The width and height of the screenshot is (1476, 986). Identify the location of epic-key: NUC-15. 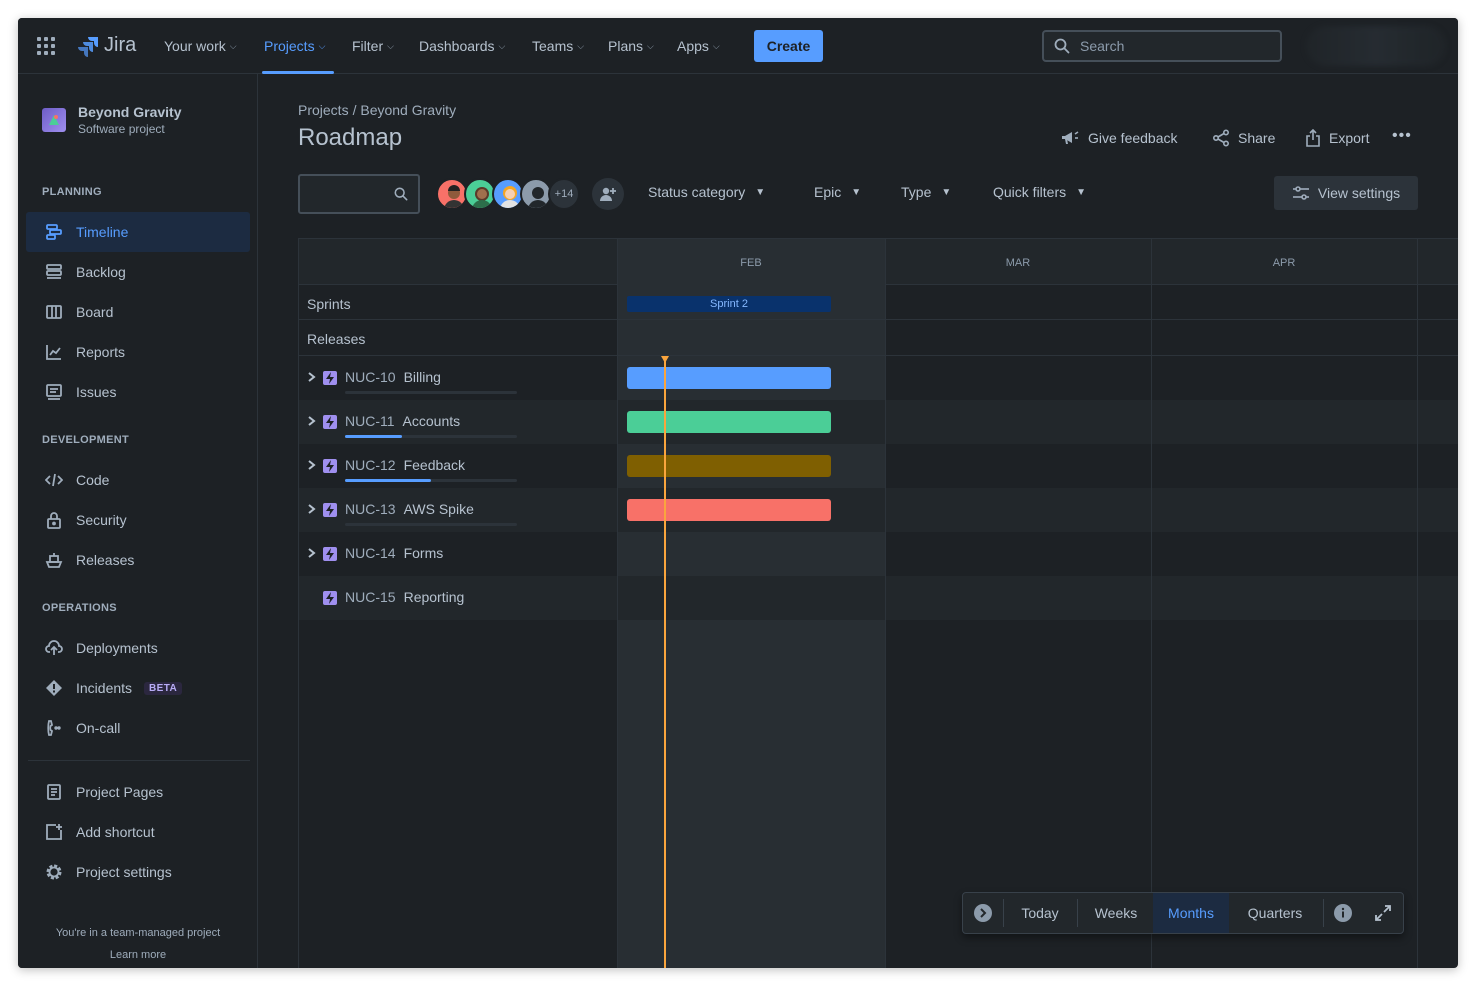
(370, 597).